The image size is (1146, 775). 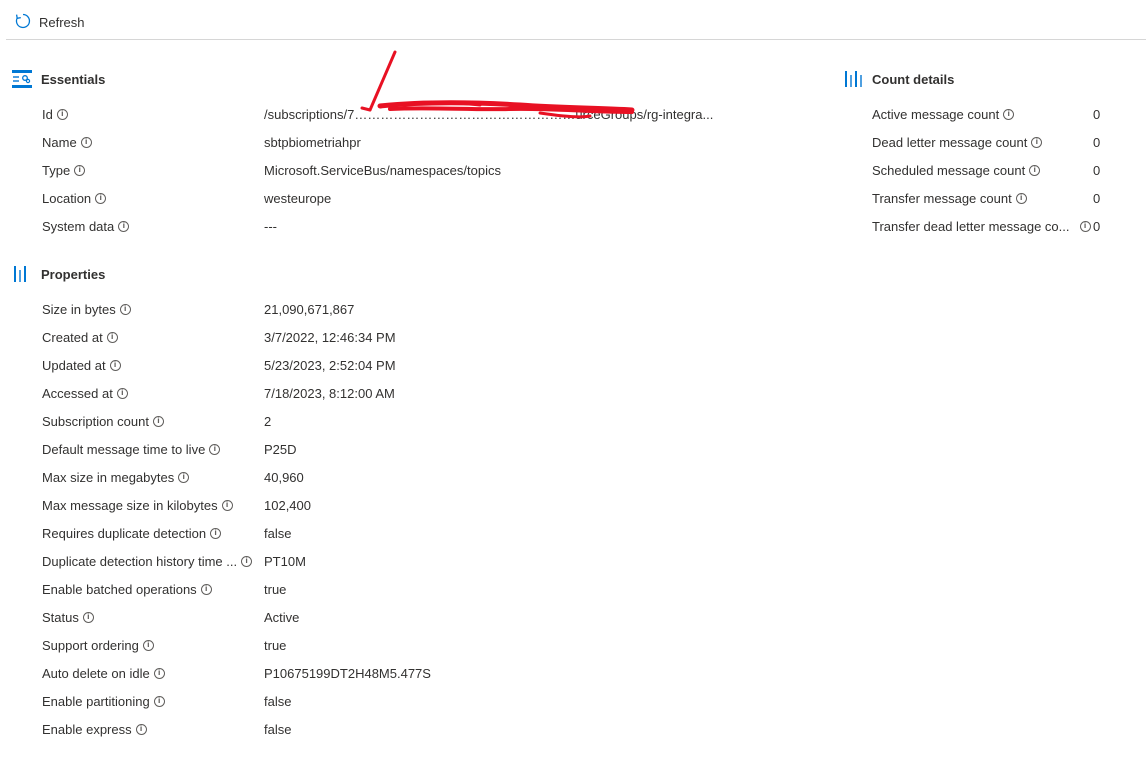 What do you see at coordinates (285, 561) in the screenshot?
I see `properties-row-value: PT10M` at bounding box center [285, 561].